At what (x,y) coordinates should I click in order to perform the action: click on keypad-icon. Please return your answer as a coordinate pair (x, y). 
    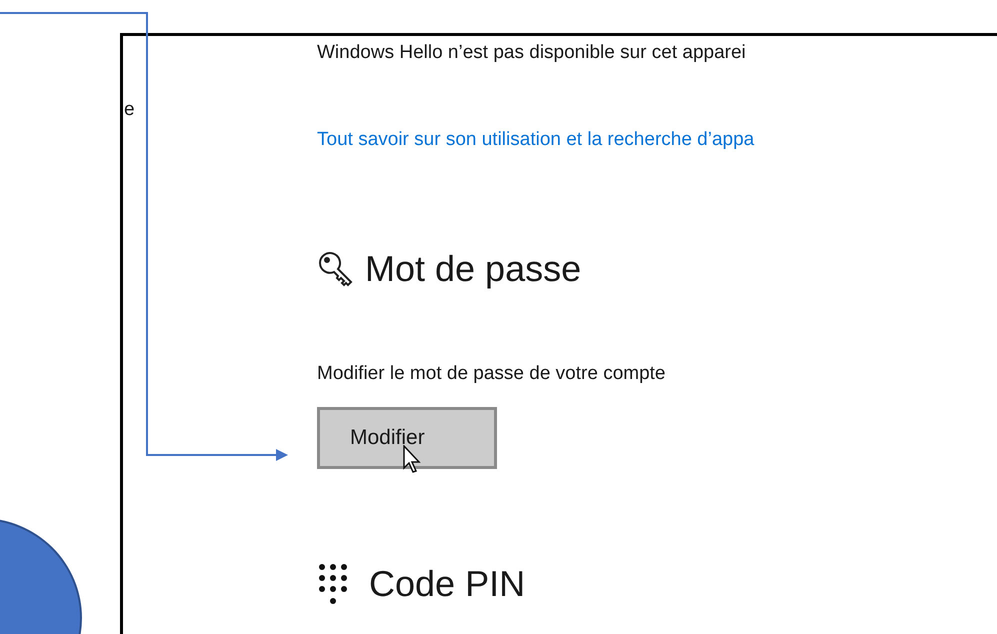
    Looking at the image, I should click on (333, 584).